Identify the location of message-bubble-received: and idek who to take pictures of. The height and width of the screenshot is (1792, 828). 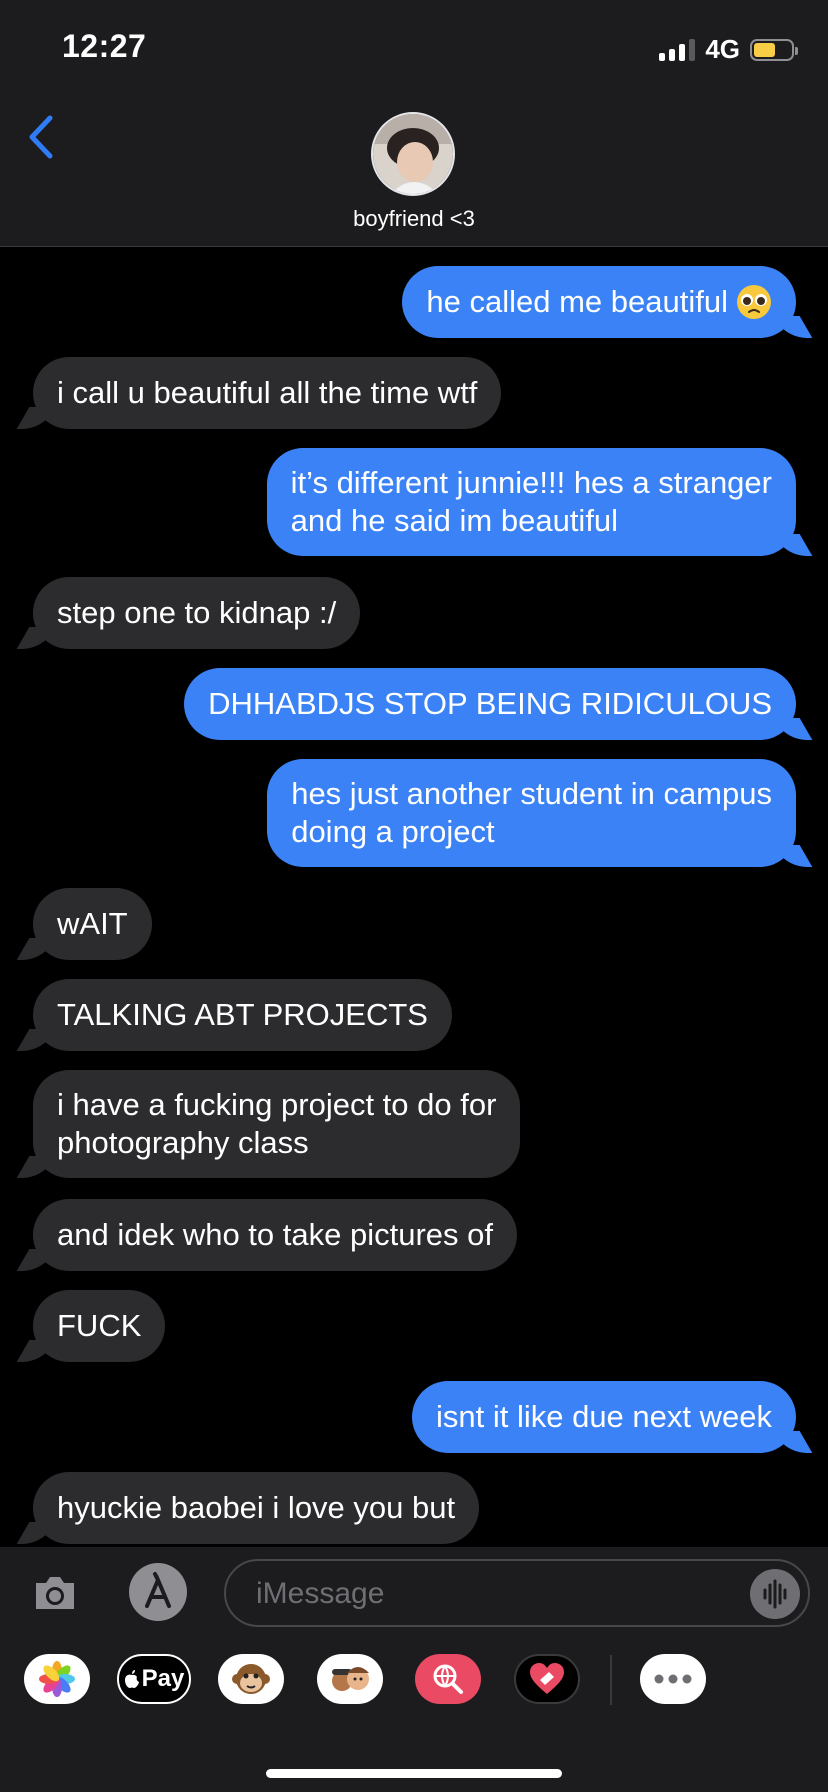
(275, 1235).